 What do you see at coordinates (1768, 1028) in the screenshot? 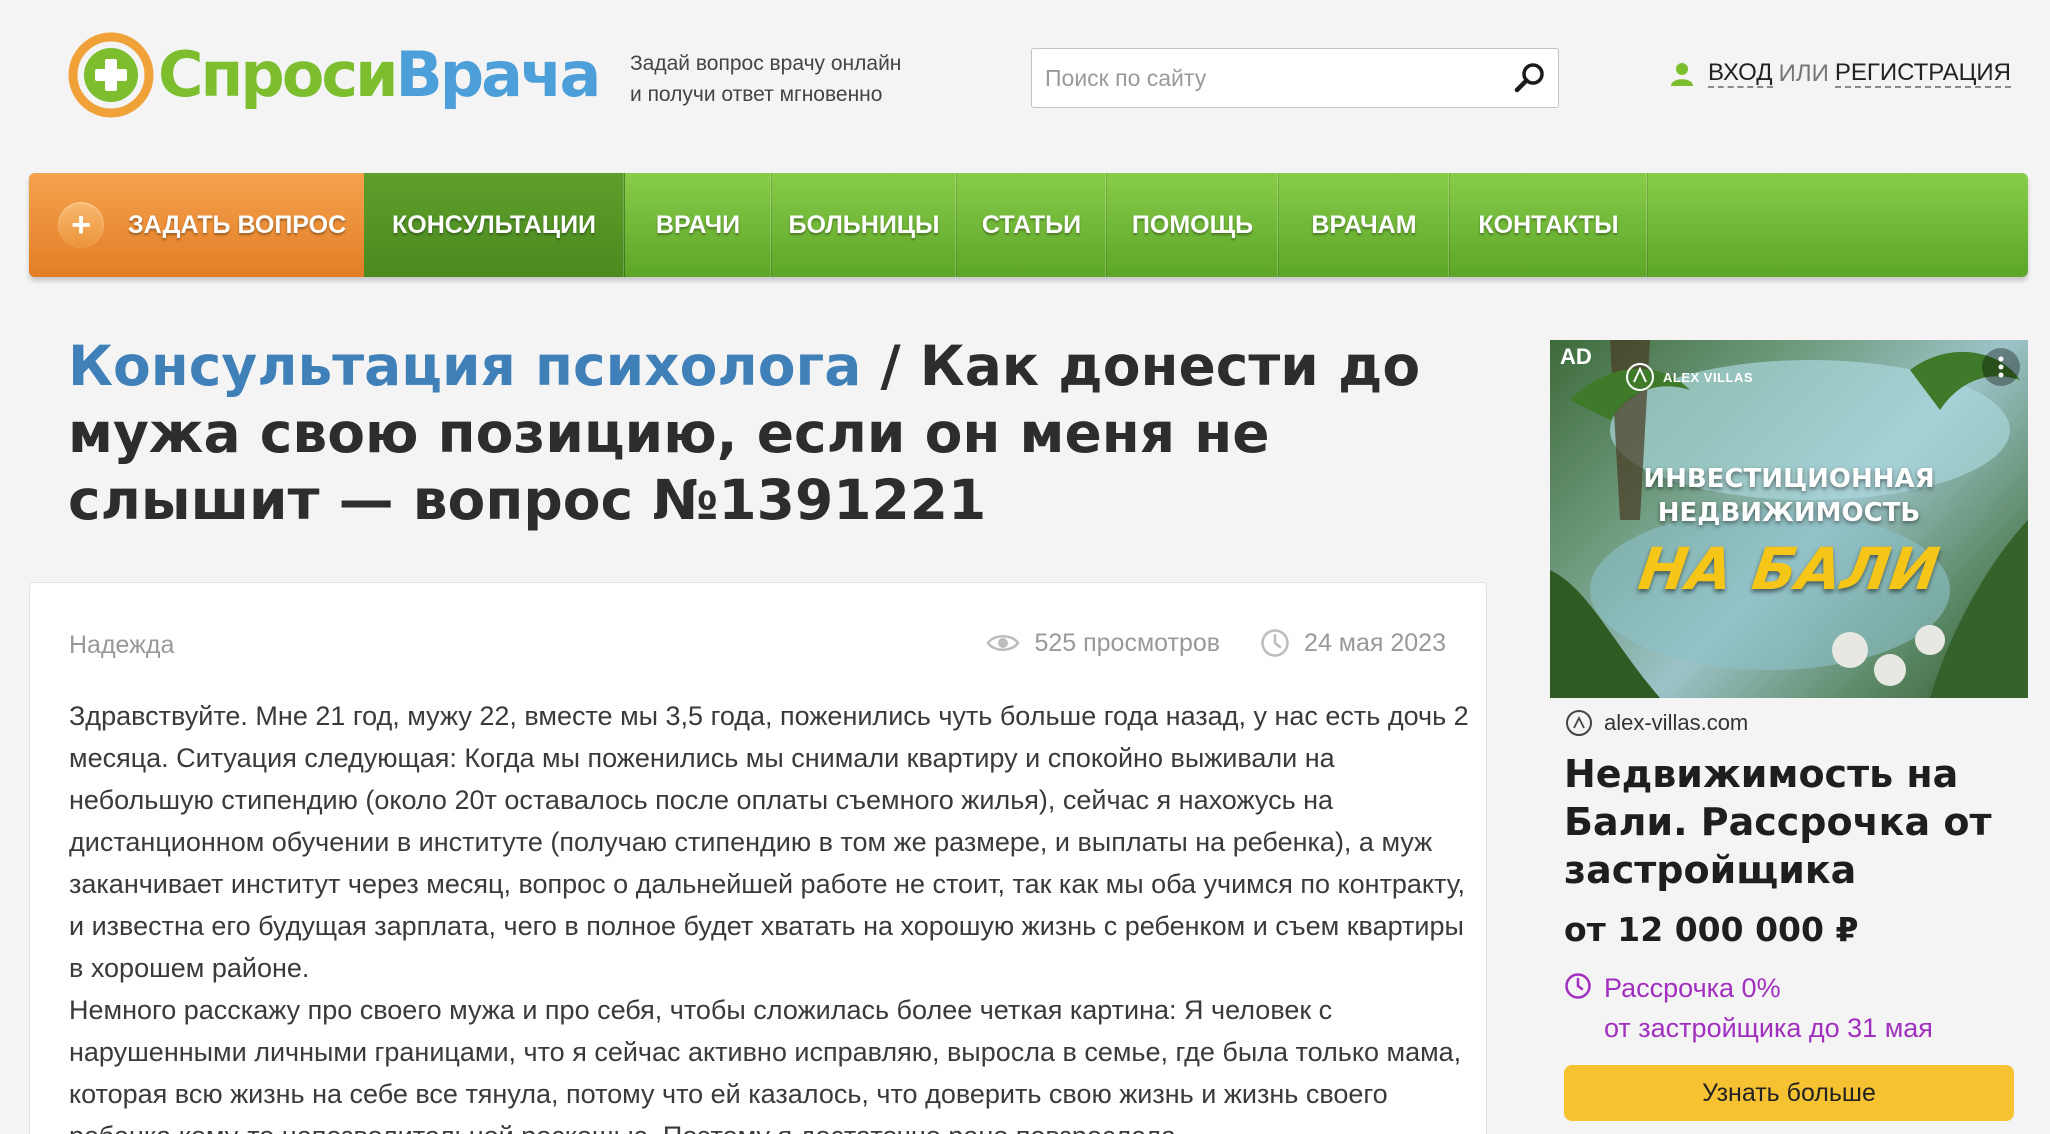
I see `ad-promo-line-2: от застройщика до 31 мая` at bounding box center [1768, 1028].